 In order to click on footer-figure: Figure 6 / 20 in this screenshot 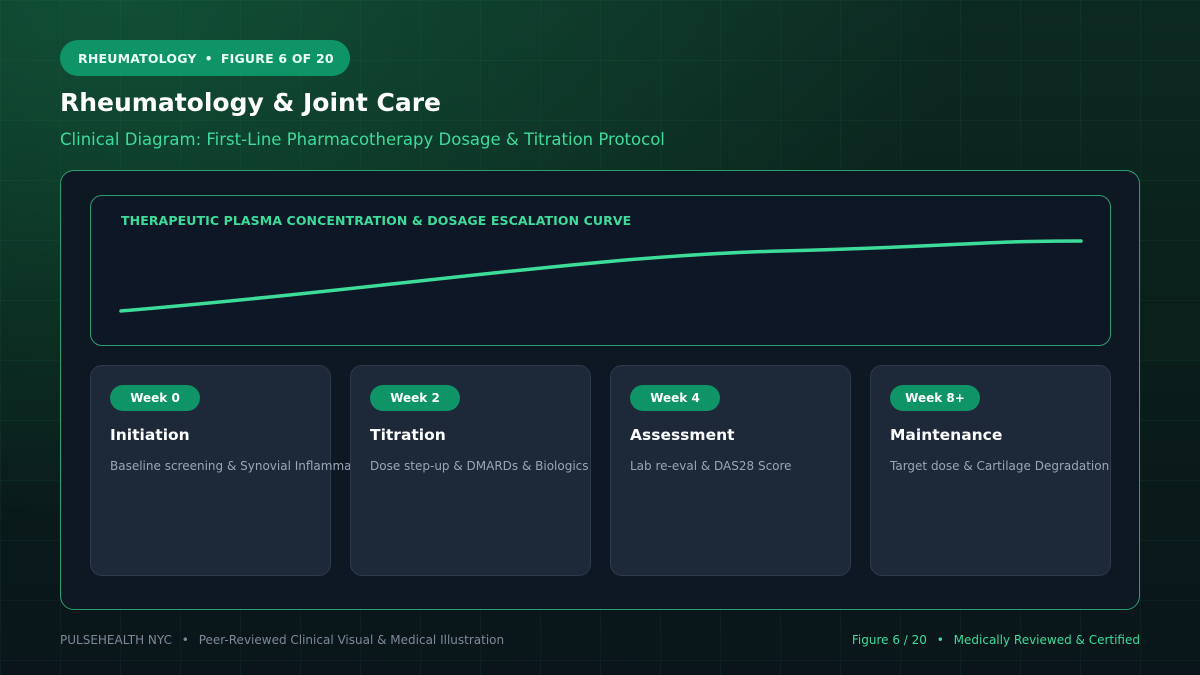, I will do `click(889, 640)`.